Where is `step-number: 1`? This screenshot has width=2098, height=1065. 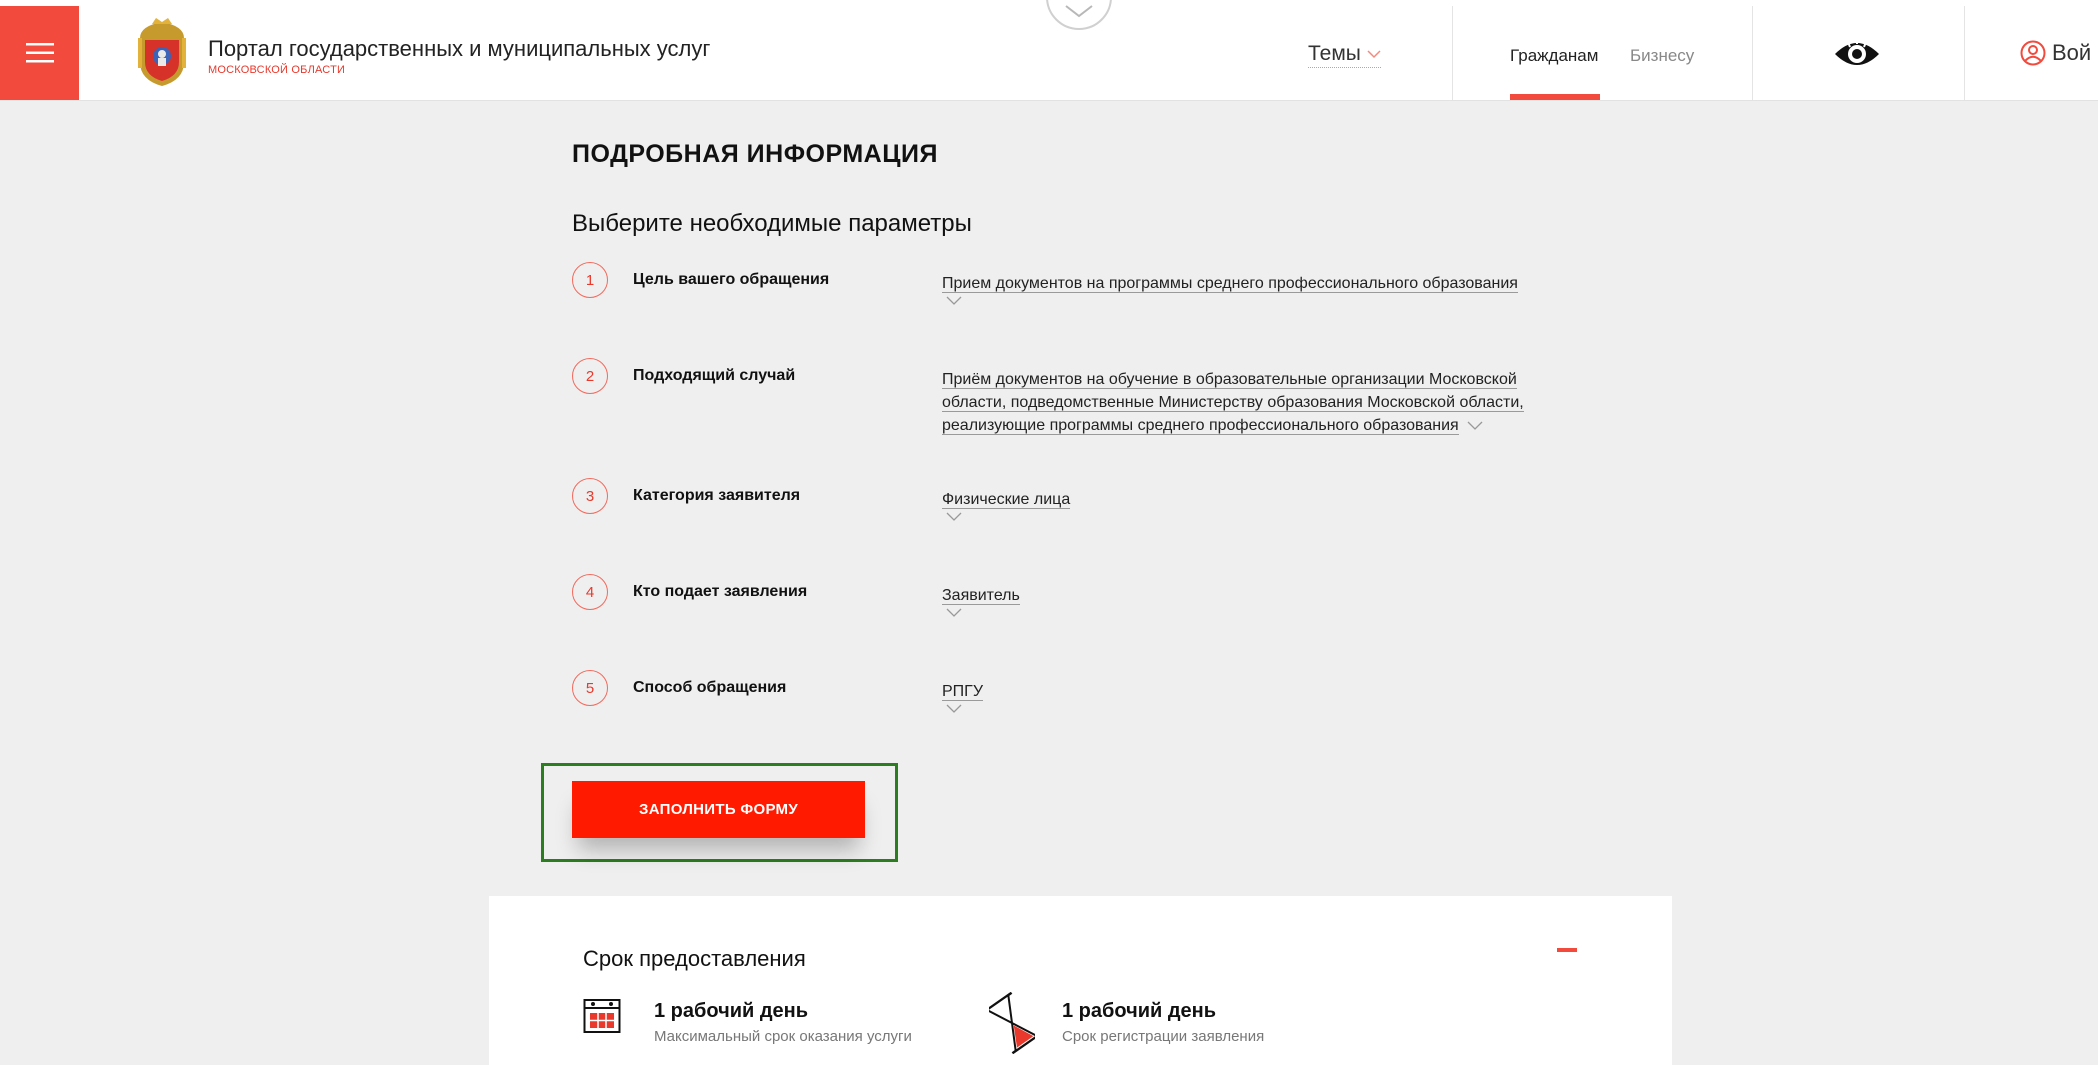
step-number: 1 is located at coordinates (590, 280).